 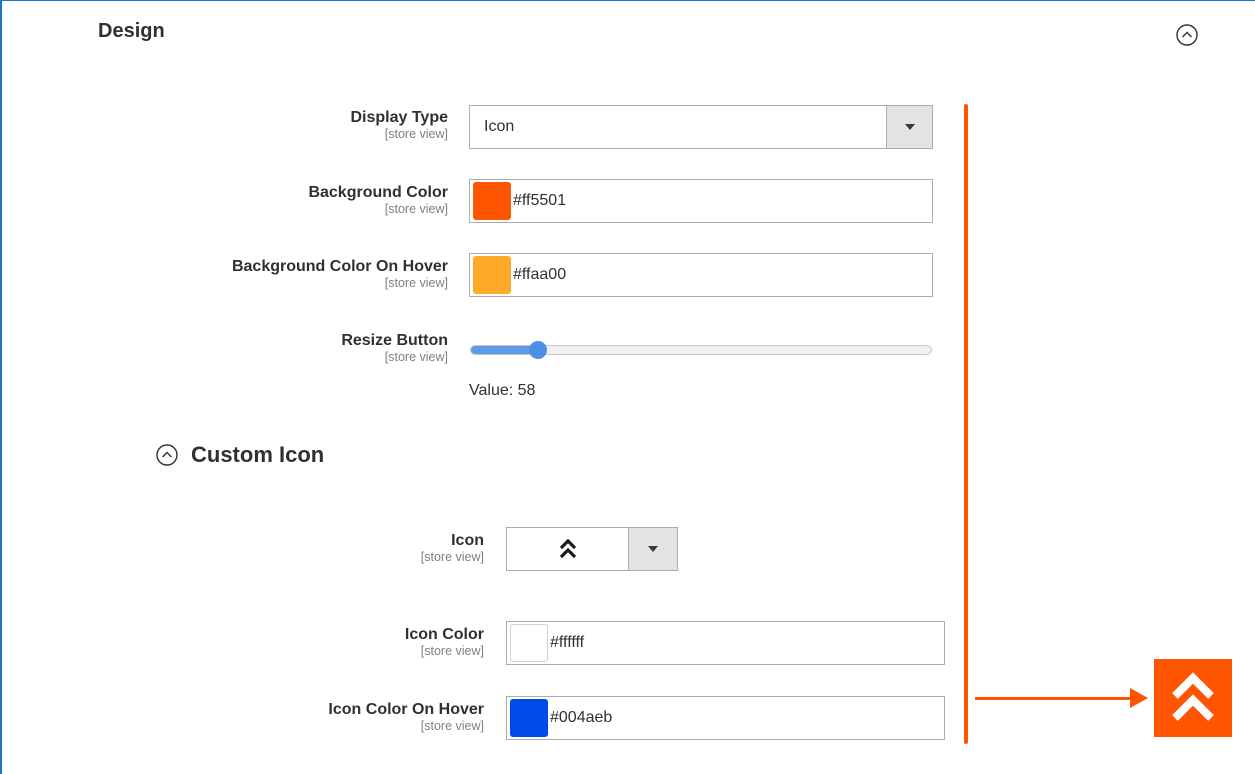 I want to click on arrow-right-icon, so click(x=1139, y=698).